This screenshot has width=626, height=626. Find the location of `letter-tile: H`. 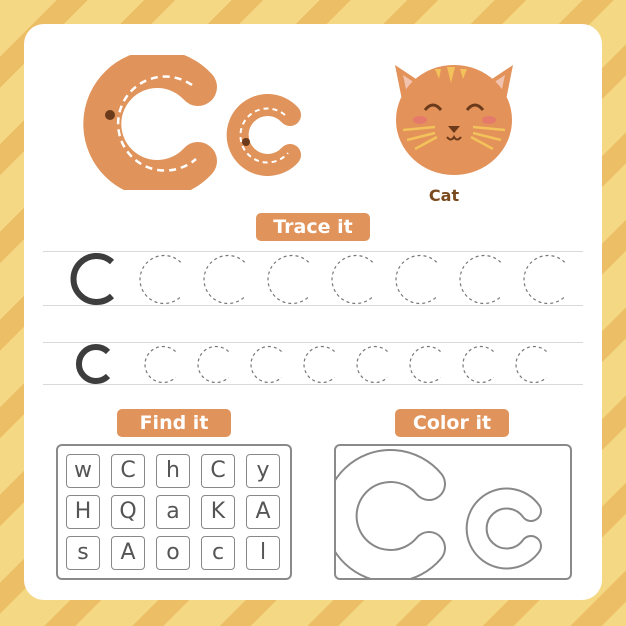

letter-tile: H is located at coordinates (83, 512).